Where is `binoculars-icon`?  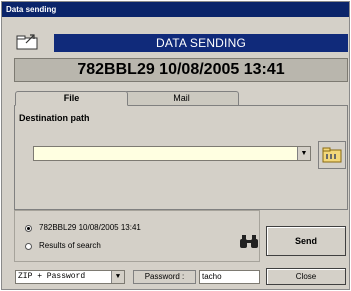
binoculars-icon is located at coordinates (249, 241).